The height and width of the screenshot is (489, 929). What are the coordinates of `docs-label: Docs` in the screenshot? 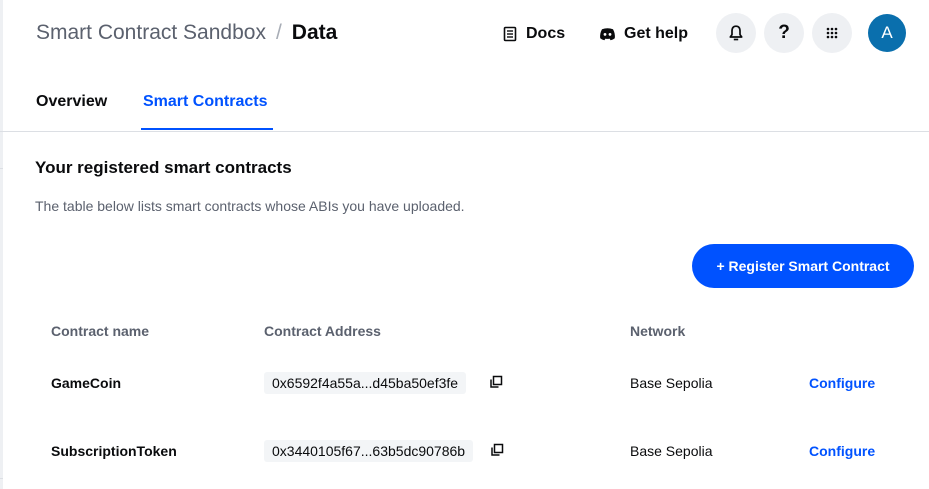 It's located at (546, 33).